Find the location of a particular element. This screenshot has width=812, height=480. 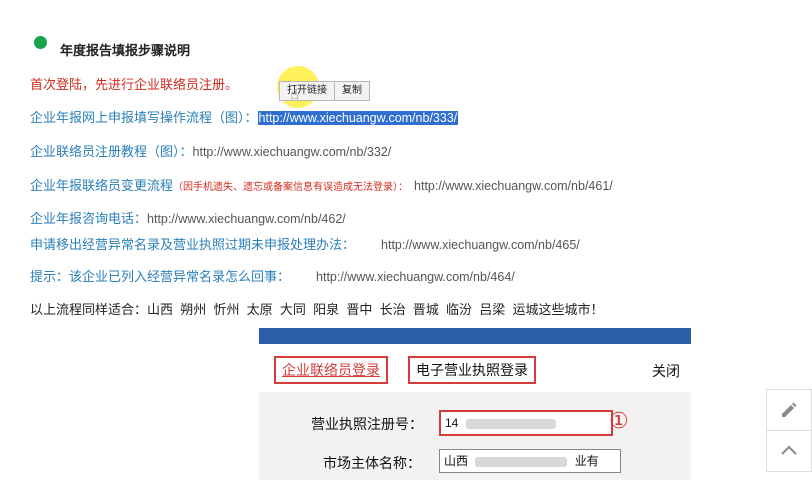

open-link-button: 打开链接 is located at coordinates (307, 91).